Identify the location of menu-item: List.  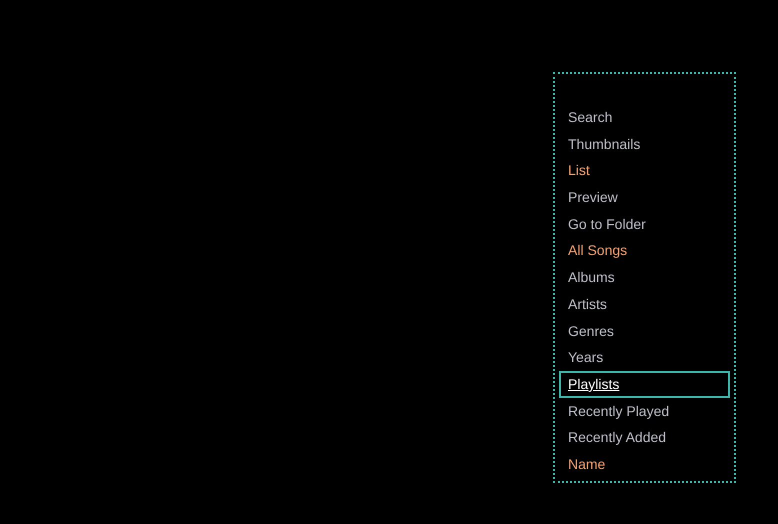
(644, 170).